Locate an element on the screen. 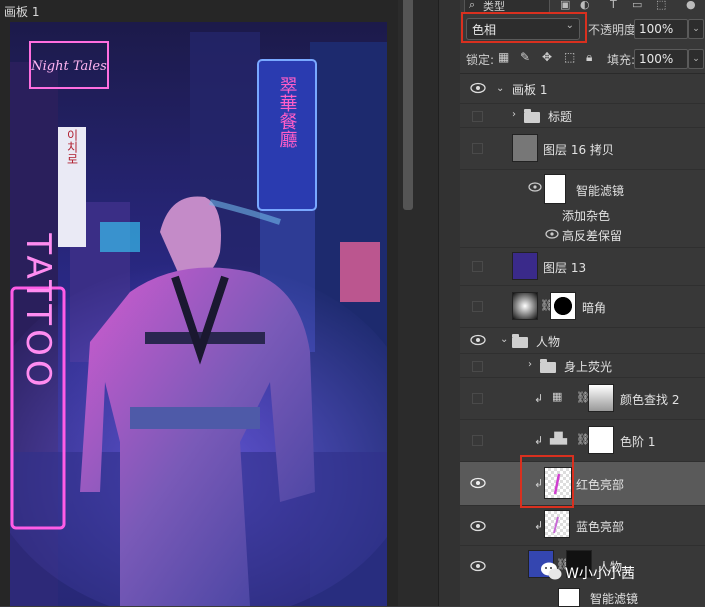 Image resolution: width=705 pixels, height=607 pixels. layer-row-layer13: 图层 13 is located at coordinates (582, 267).